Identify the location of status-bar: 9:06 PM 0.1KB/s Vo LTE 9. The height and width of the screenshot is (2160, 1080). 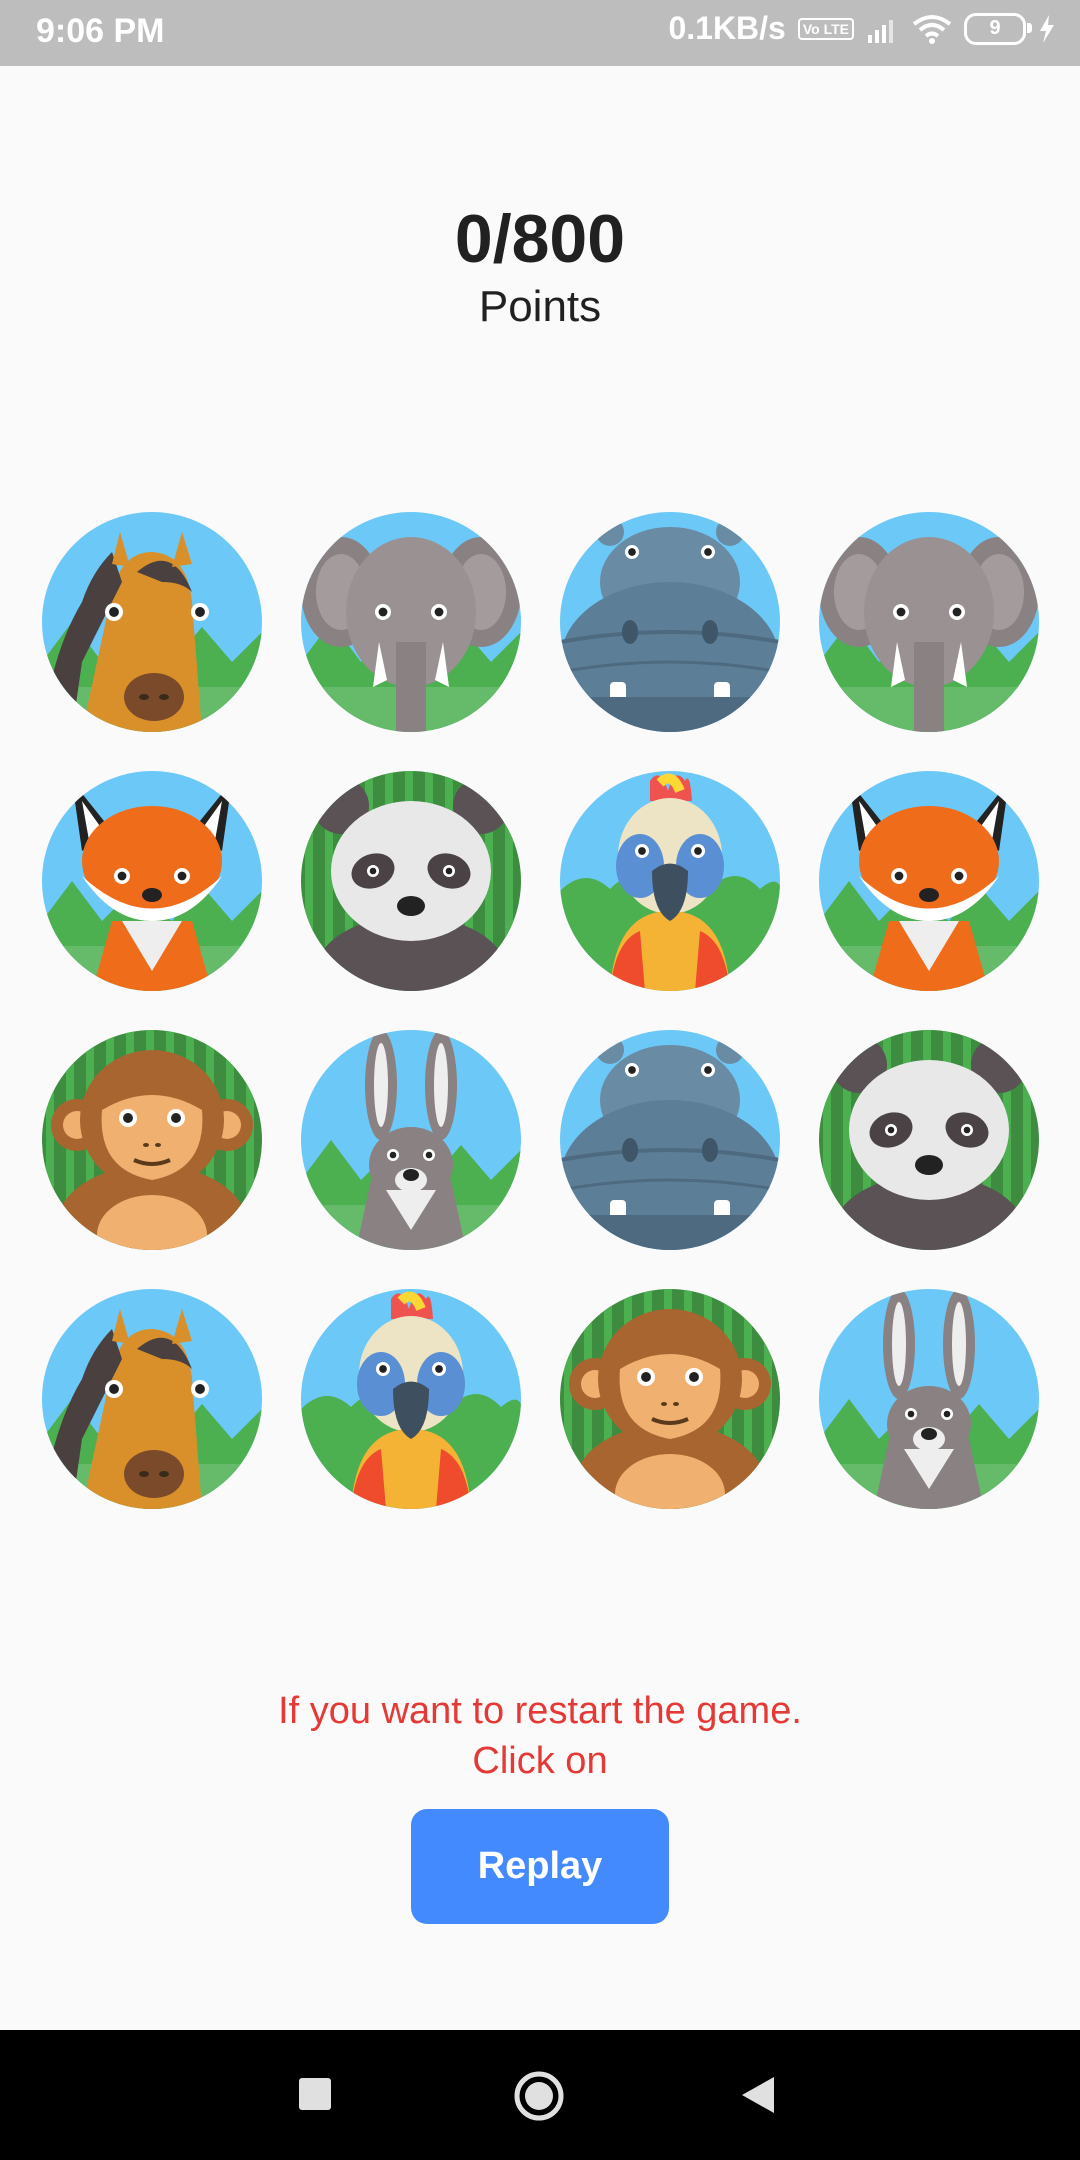
(540, 33).